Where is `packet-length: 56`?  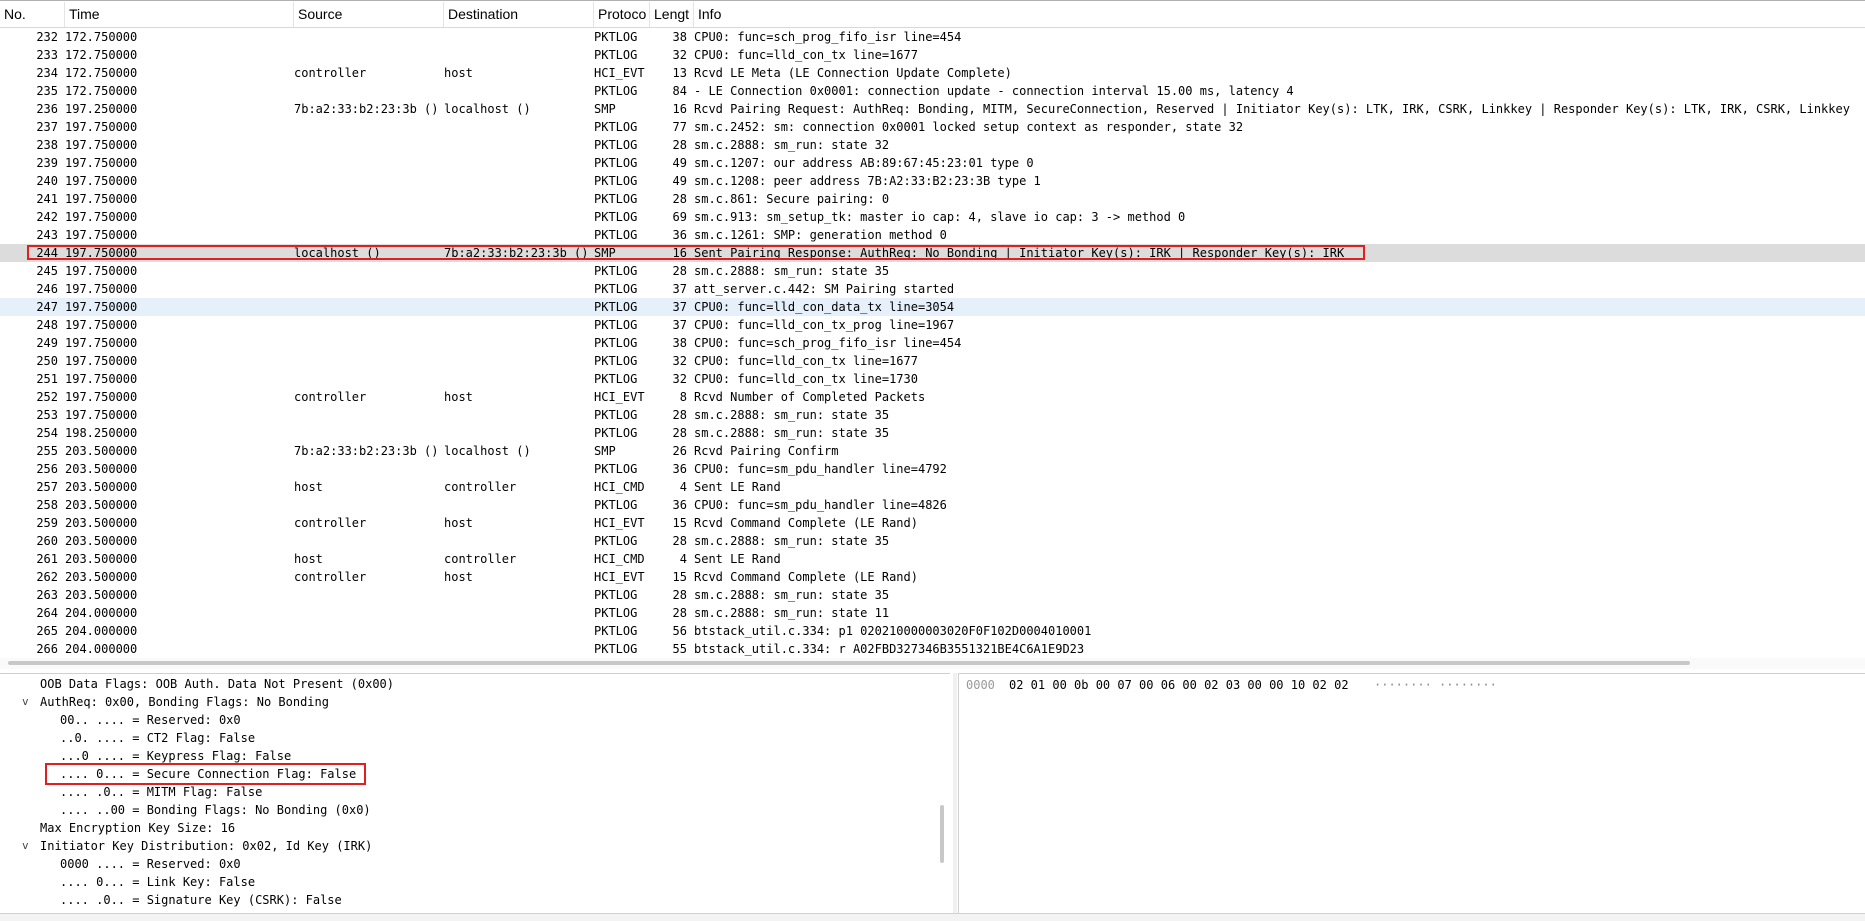 packet-length: 56 is located at coordinates (679, 631).